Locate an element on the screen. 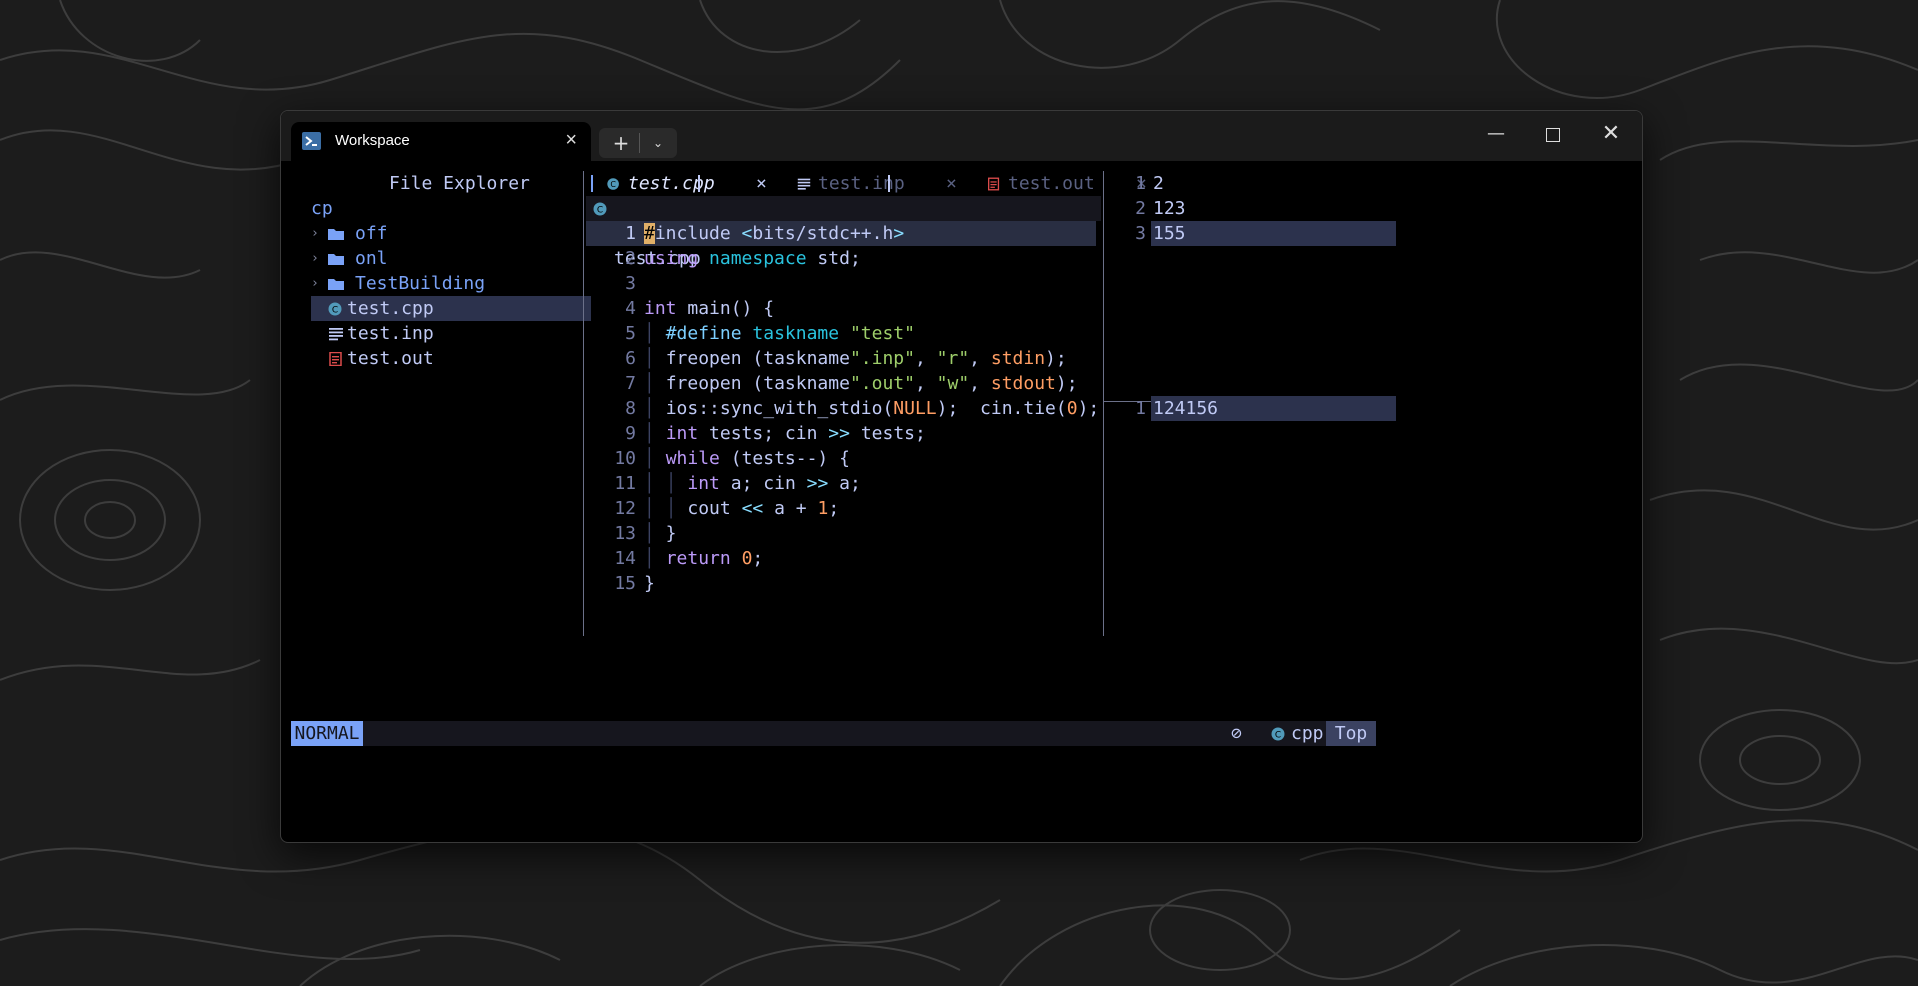  line-number: 3 is located at coordinates (630, 283).